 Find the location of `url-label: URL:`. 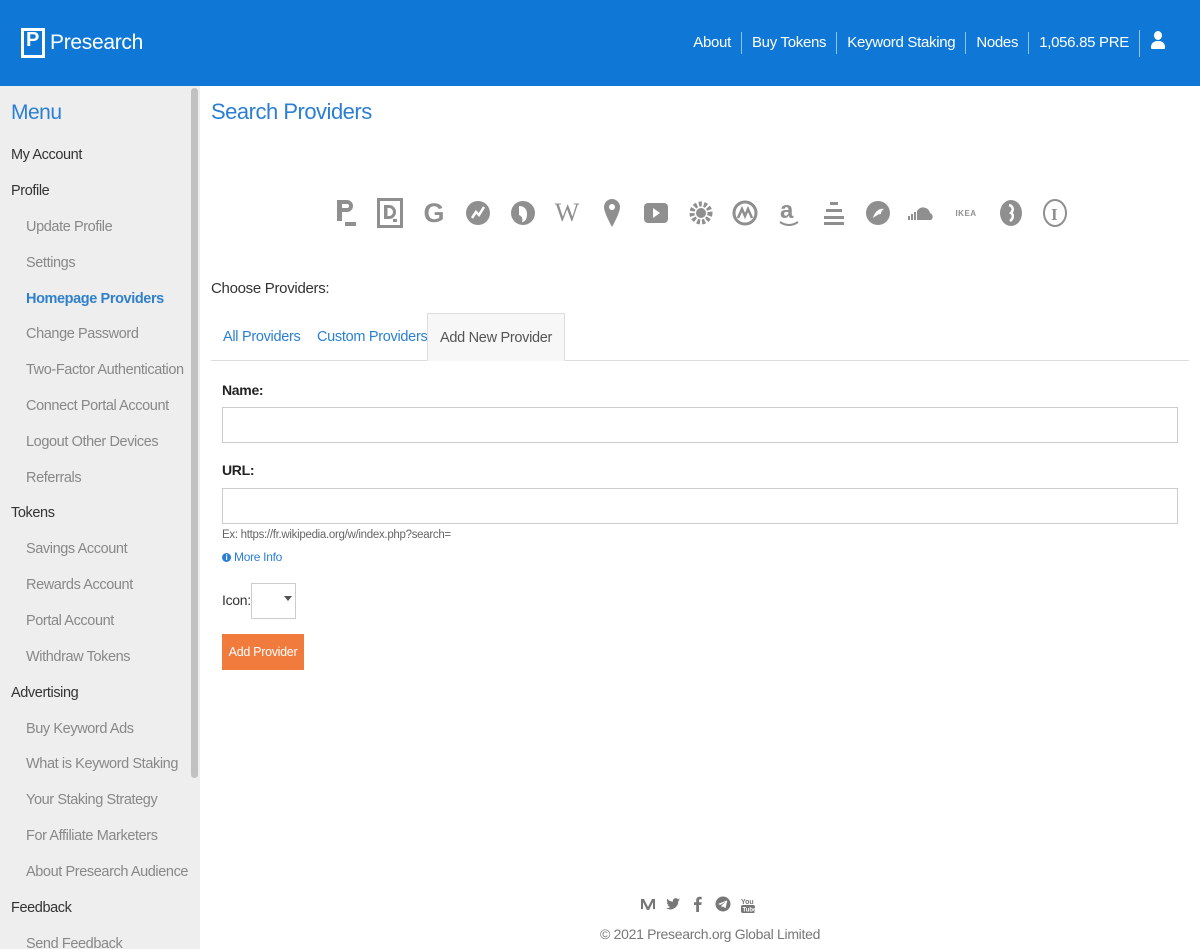

url-label: URL: is located at coordinates (238, 470).